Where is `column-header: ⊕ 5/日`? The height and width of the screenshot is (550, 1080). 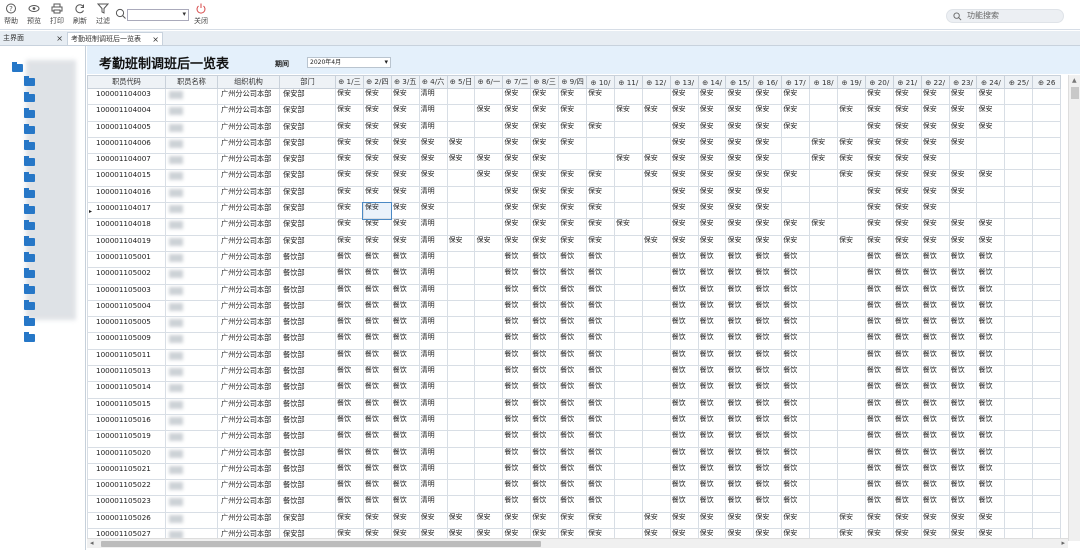 column-header: ⊕ 5/日 is located at coordinates (461, 82).